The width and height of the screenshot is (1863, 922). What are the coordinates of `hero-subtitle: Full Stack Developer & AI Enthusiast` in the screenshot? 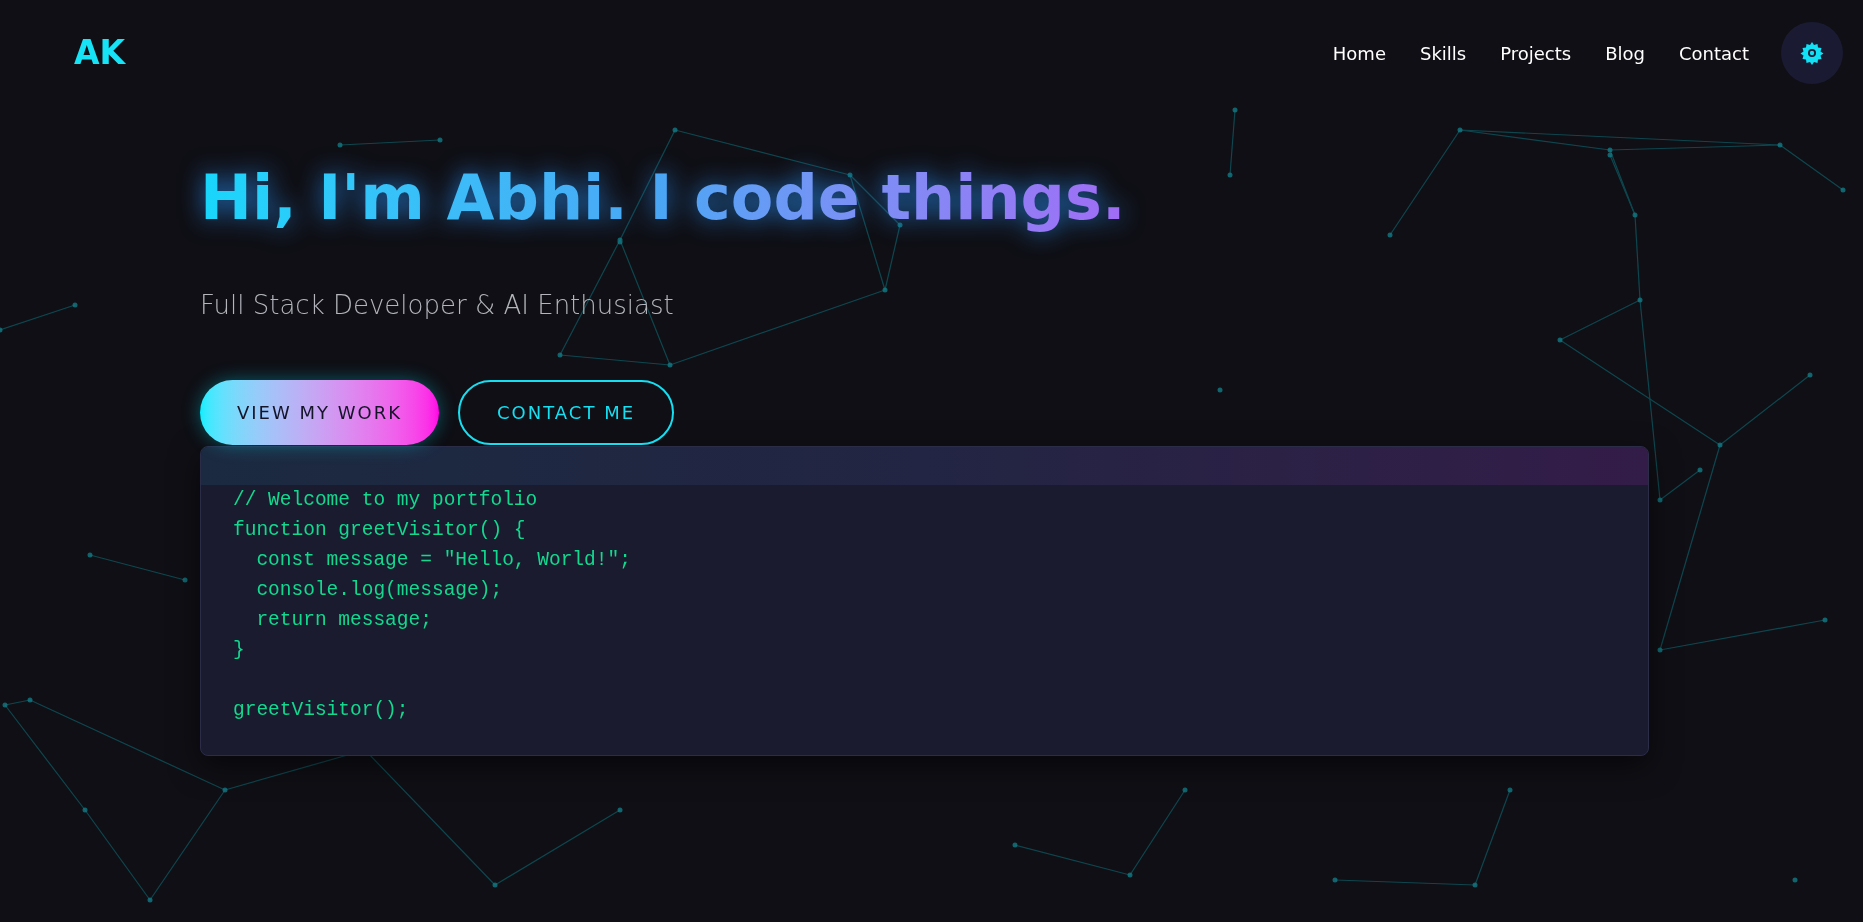 It's located at (437, 305).